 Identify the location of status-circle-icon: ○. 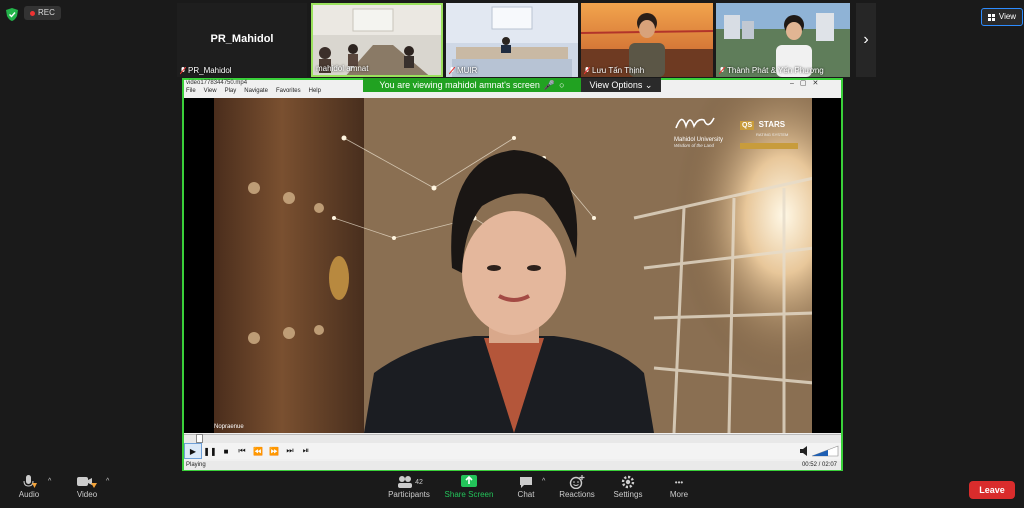
(562, 85).